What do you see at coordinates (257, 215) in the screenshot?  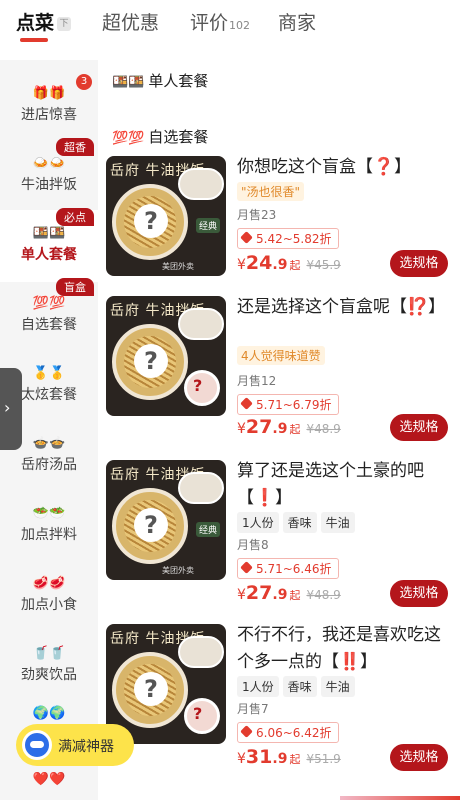 I see `monthly-sales: 月售23` at bounding box center [257, 215].